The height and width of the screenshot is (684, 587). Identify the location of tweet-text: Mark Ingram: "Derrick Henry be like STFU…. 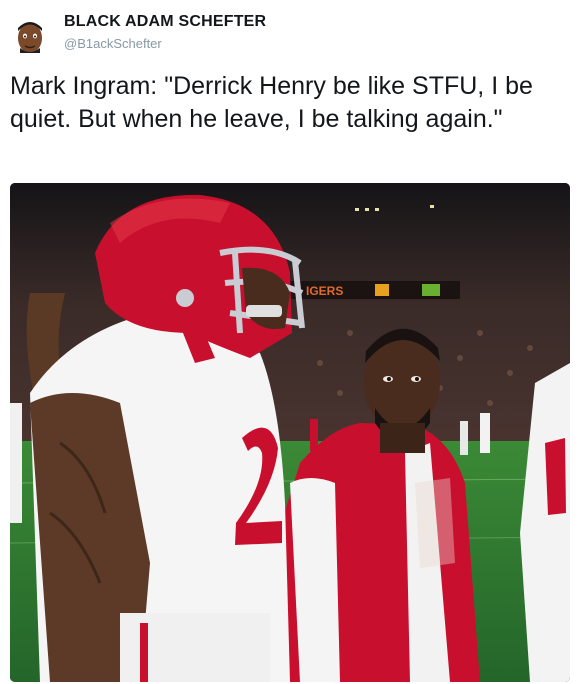
(271, 102).